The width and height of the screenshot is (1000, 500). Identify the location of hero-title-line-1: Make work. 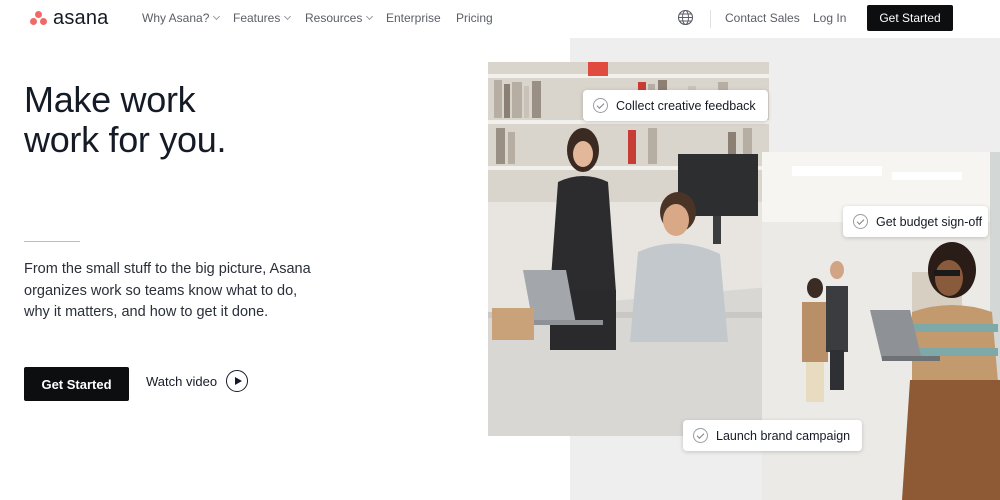
(110, 99).